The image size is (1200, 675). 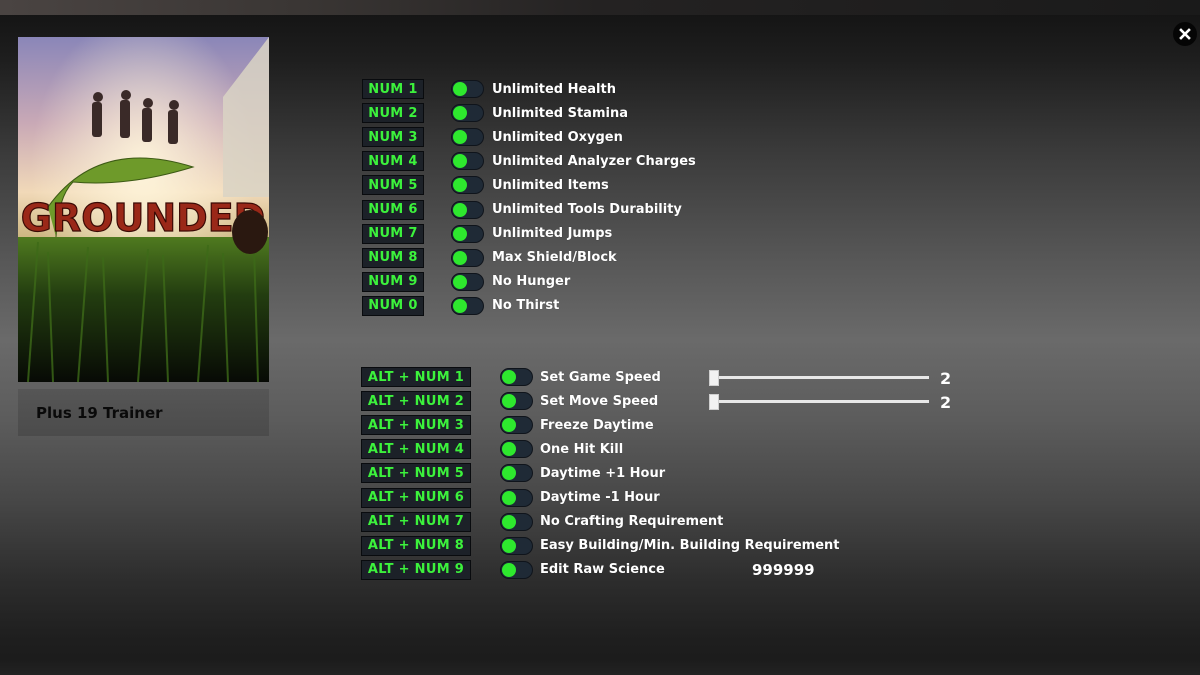 I want to click on cheat-label: Unlimited Oxygen, so click(x=557, y=137).